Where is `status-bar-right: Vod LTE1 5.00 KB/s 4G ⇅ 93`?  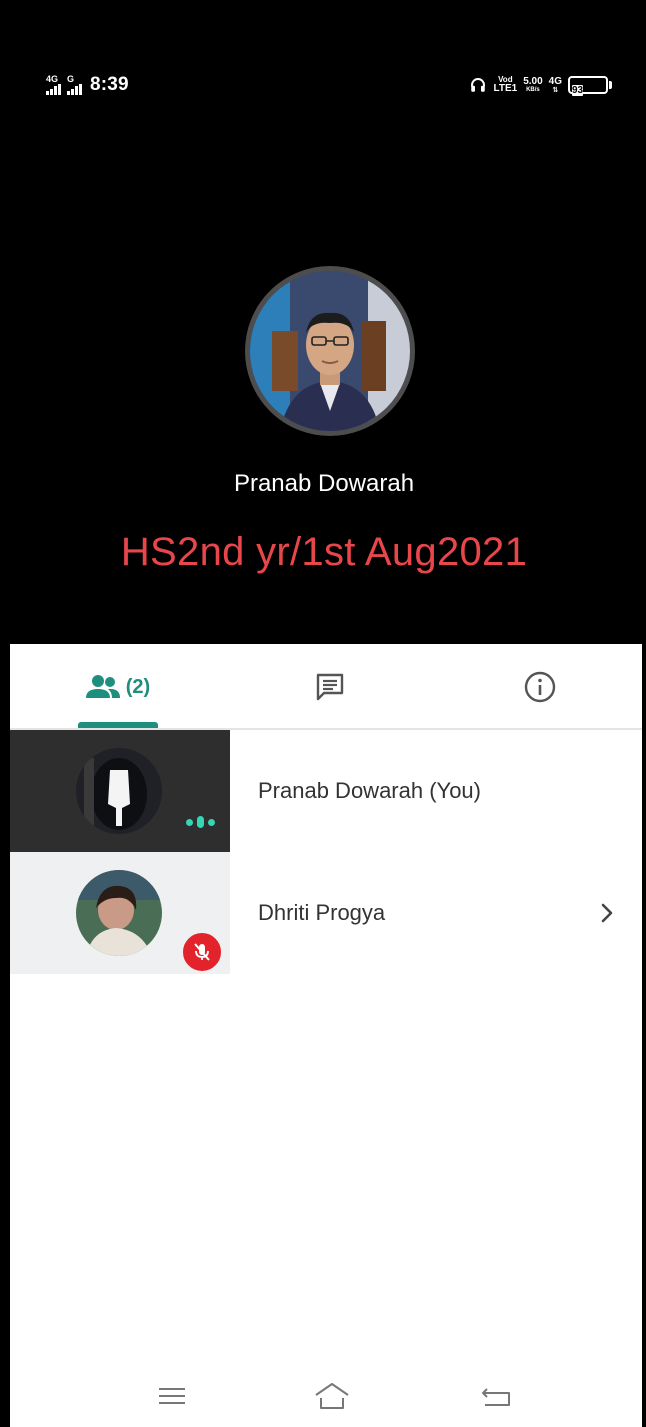
status-bar-right: Vod LTE1 5.00 KB/s 4G ⇅ 93 is located at coordinates (540, 85).